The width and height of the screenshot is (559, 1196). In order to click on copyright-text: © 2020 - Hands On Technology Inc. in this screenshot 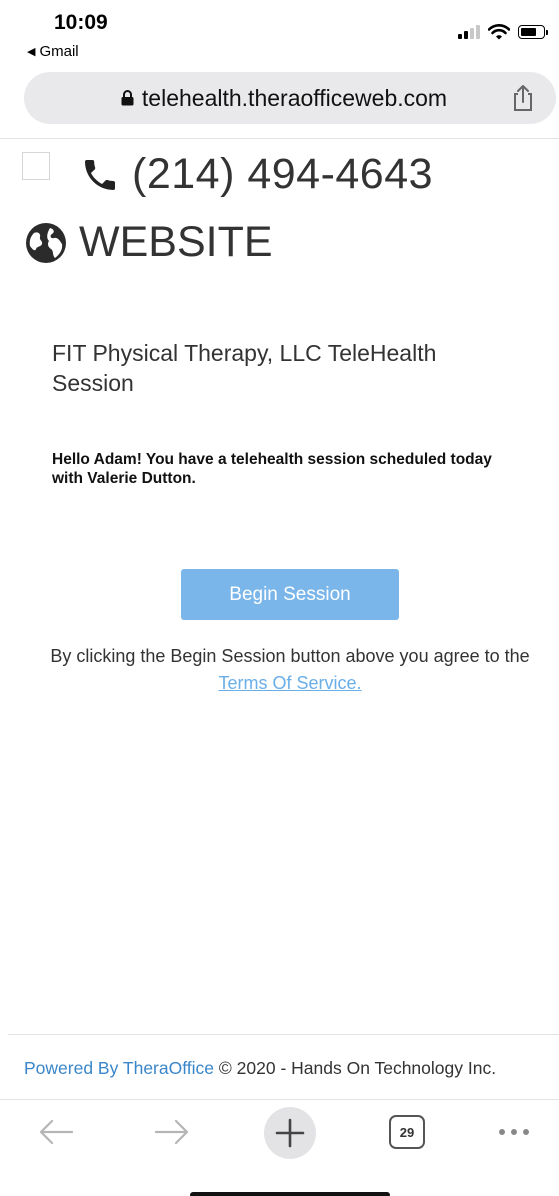, I will do `click(357, 1068)`.